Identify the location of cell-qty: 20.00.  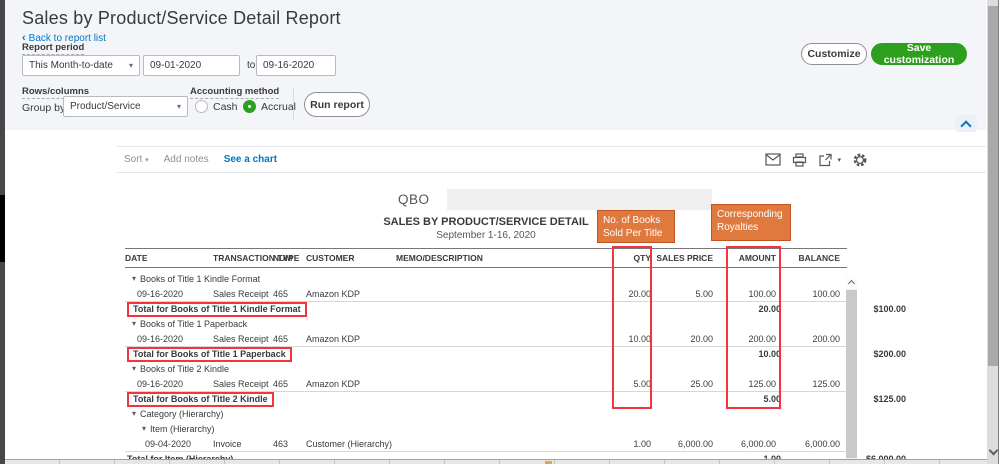
(639, 293).